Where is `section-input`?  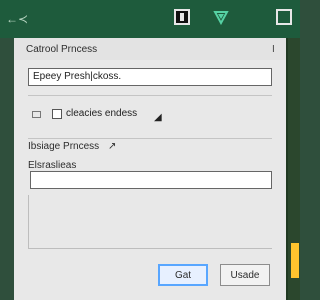 section-input is located at coordinates (151, 180).